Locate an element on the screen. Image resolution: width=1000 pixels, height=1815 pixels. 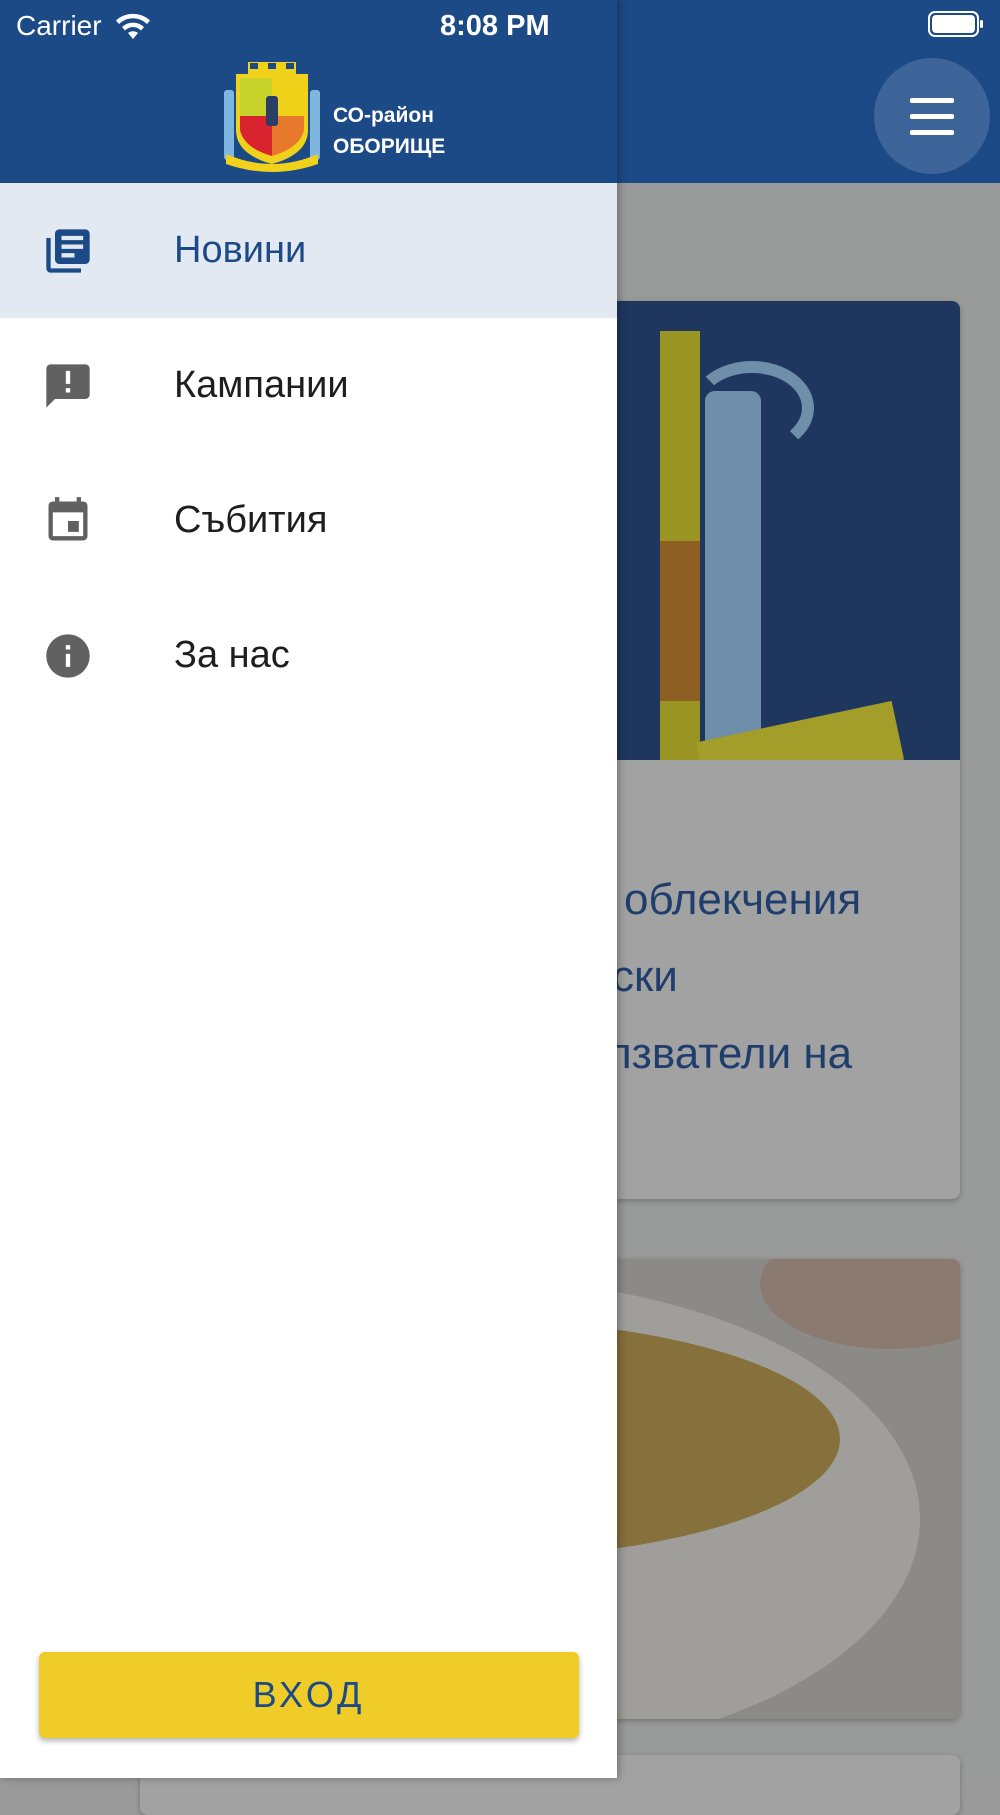
calendar-icon is located at coordinates (68, 521).